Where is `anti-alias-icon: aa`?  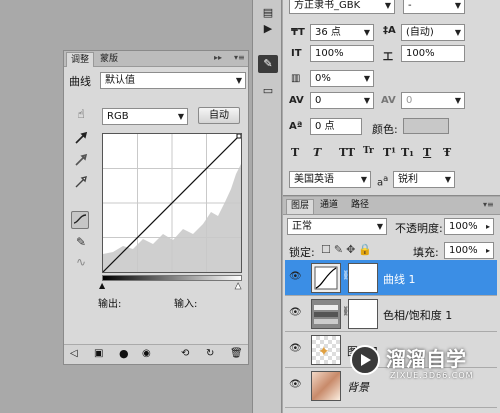 anti-alias-icon: aa is located at coordinates (382, 180).